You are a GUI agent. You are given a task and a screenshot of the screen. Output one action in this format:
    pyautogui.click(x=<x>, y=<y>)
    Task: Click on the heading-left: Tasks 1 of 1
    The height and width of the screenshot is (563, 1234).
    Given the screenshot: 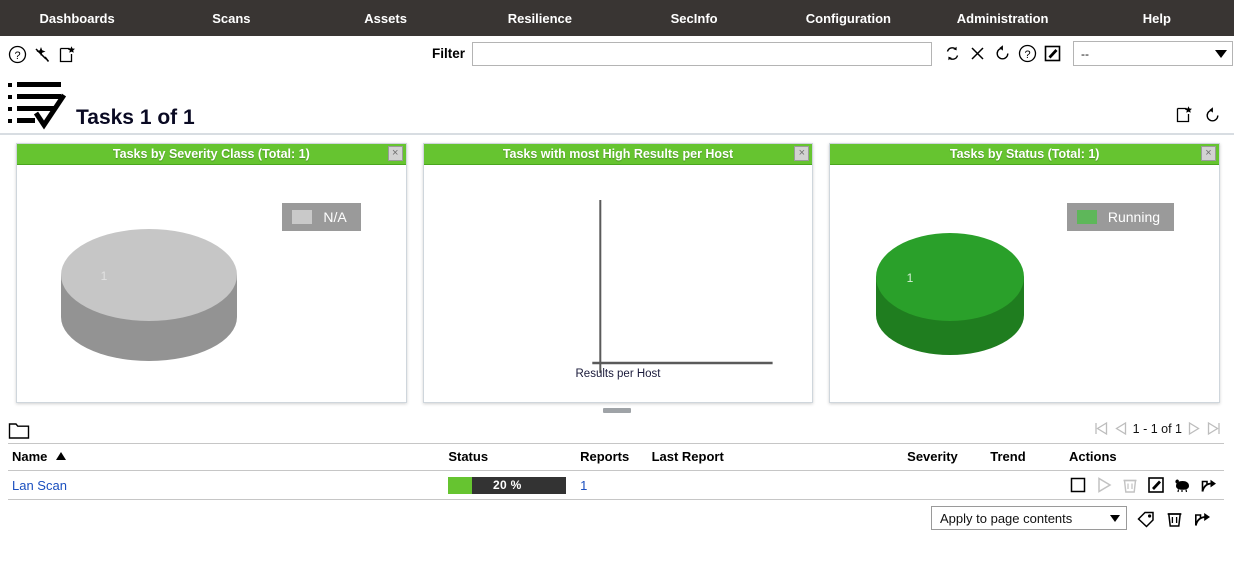 What is the action you would take?
    pyautogui.click(x=101, y=105)
    